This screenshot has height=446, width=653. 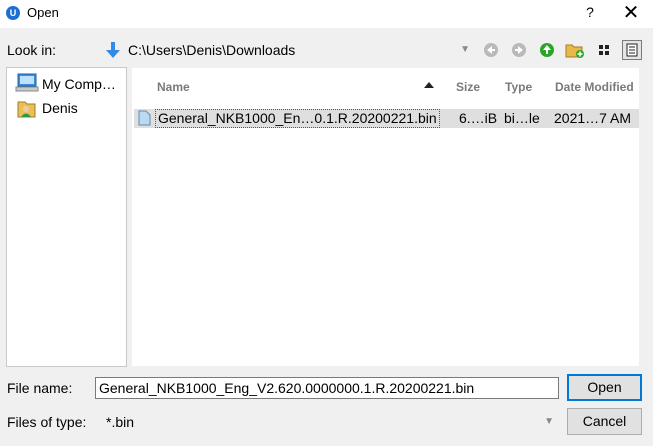 What do you see at coordinates (522, 118) in the screenshot?
I see `file-type-cell: bi…le` at bounding box center [522, 118].